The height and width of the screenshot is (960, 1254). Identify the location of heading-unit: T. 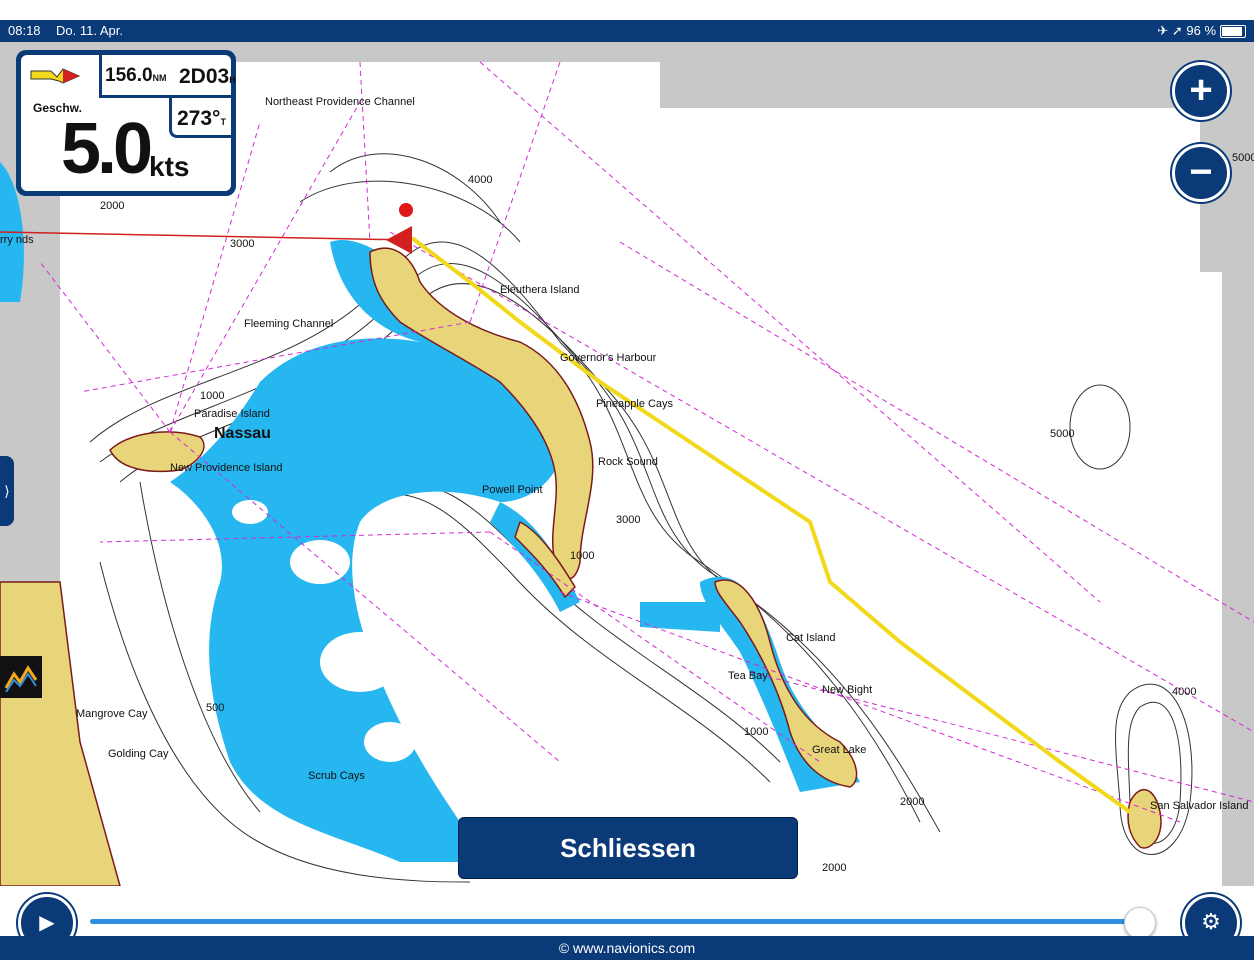
(223, 122).